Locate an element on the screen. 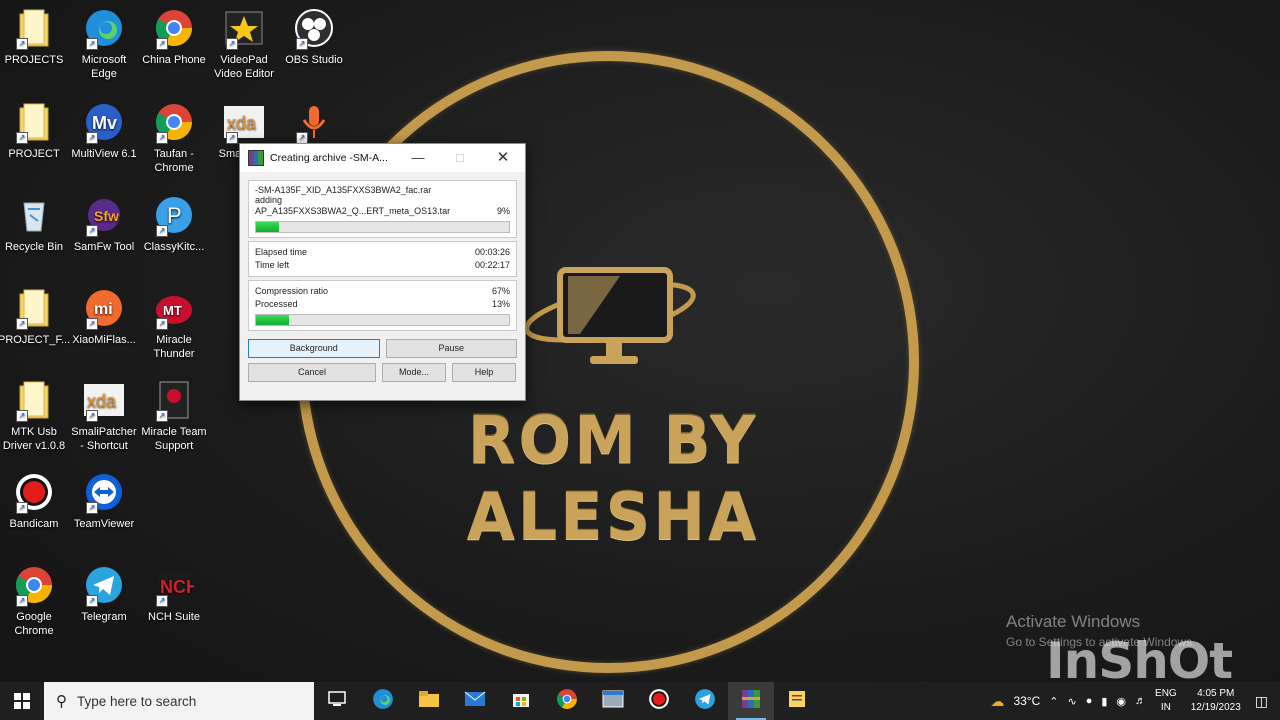 This screenshot has width=1280, height=720. desktop-icon-xda: xda ↗ SmaliPatcher - Shortcut is located at coordinates (104, 415).